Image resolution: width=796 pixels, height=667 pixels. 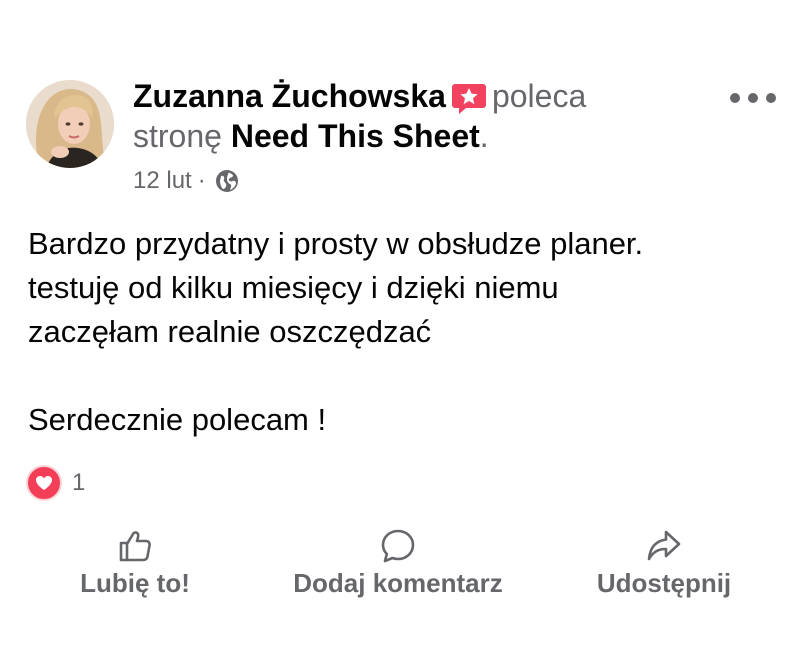 I want to click on post-date: 12 lut, so click(x=162, y=181).